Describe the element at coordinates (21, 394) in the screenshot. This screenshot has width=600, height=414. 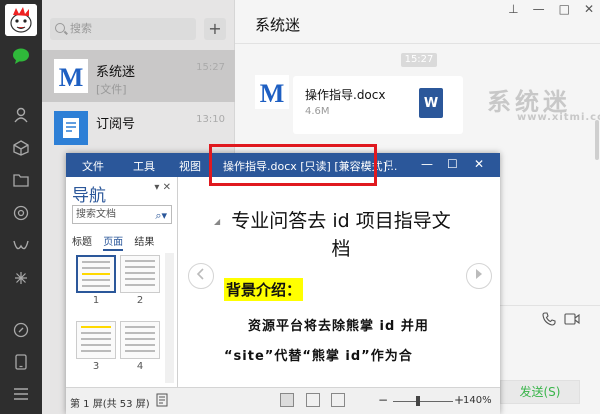
I see `menu-icon` at that location.